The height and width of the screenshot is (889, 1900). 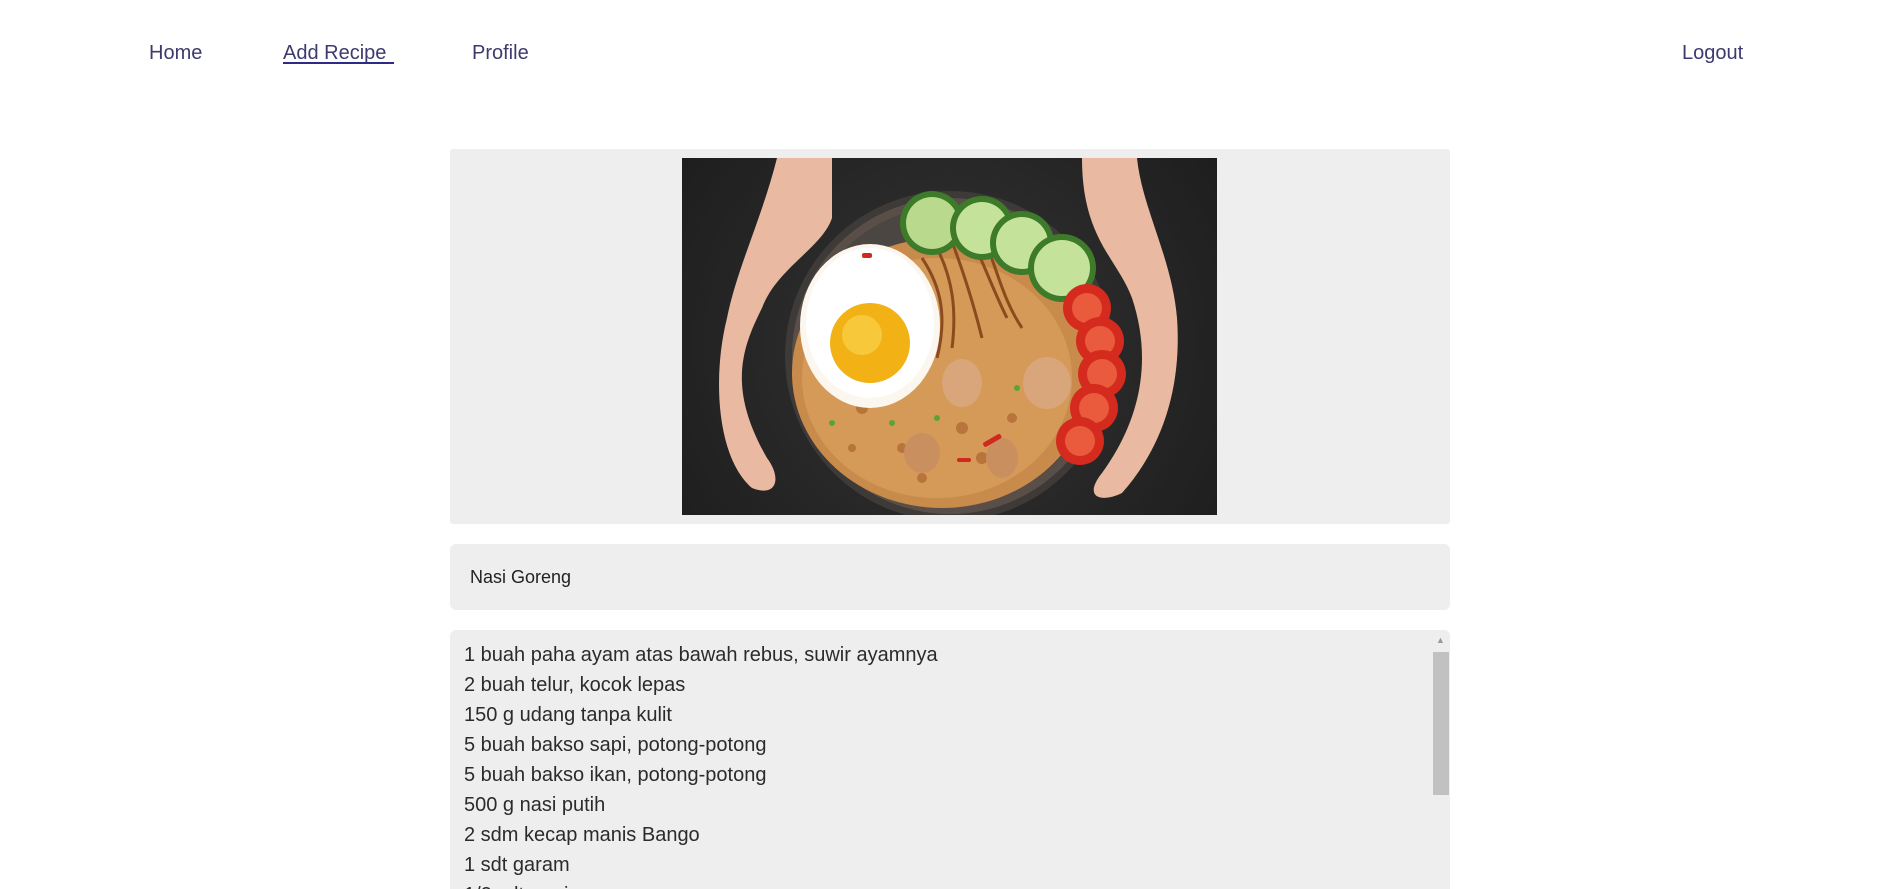 What do you see at coordinates (175, 53) in the screenshot?
I see `nav-home-link: Home` at bounding box center [175, 53].